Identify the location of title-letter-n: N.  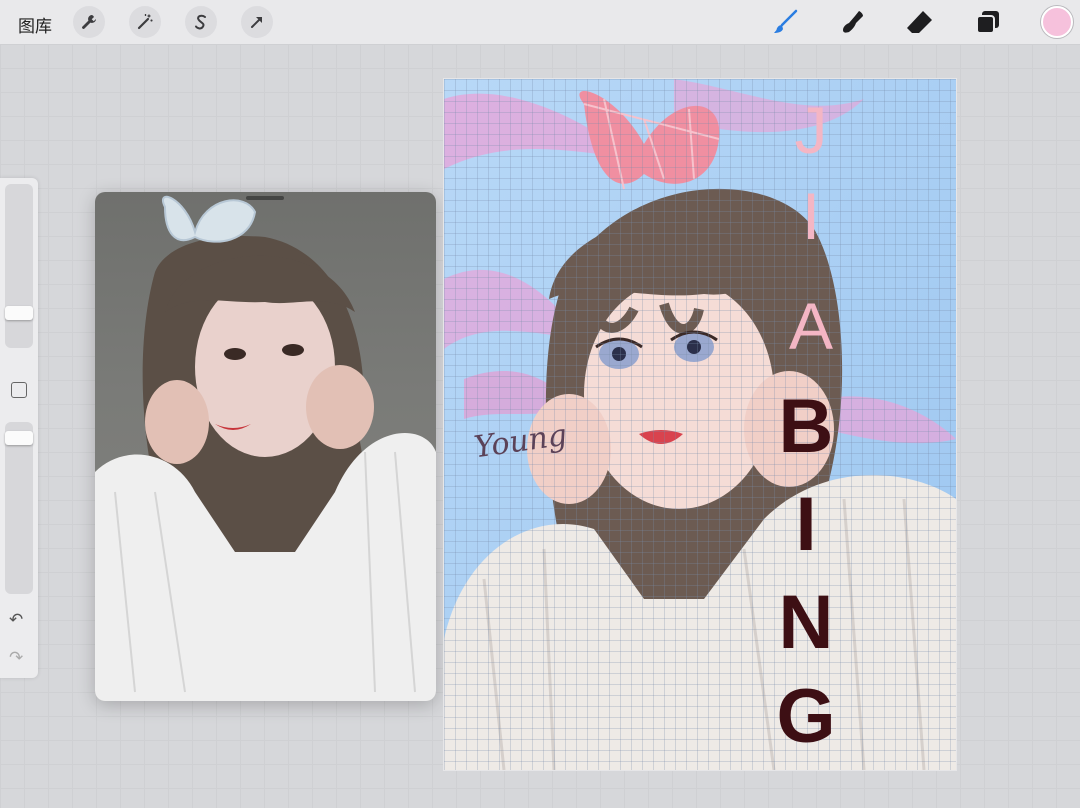
(806, 622).